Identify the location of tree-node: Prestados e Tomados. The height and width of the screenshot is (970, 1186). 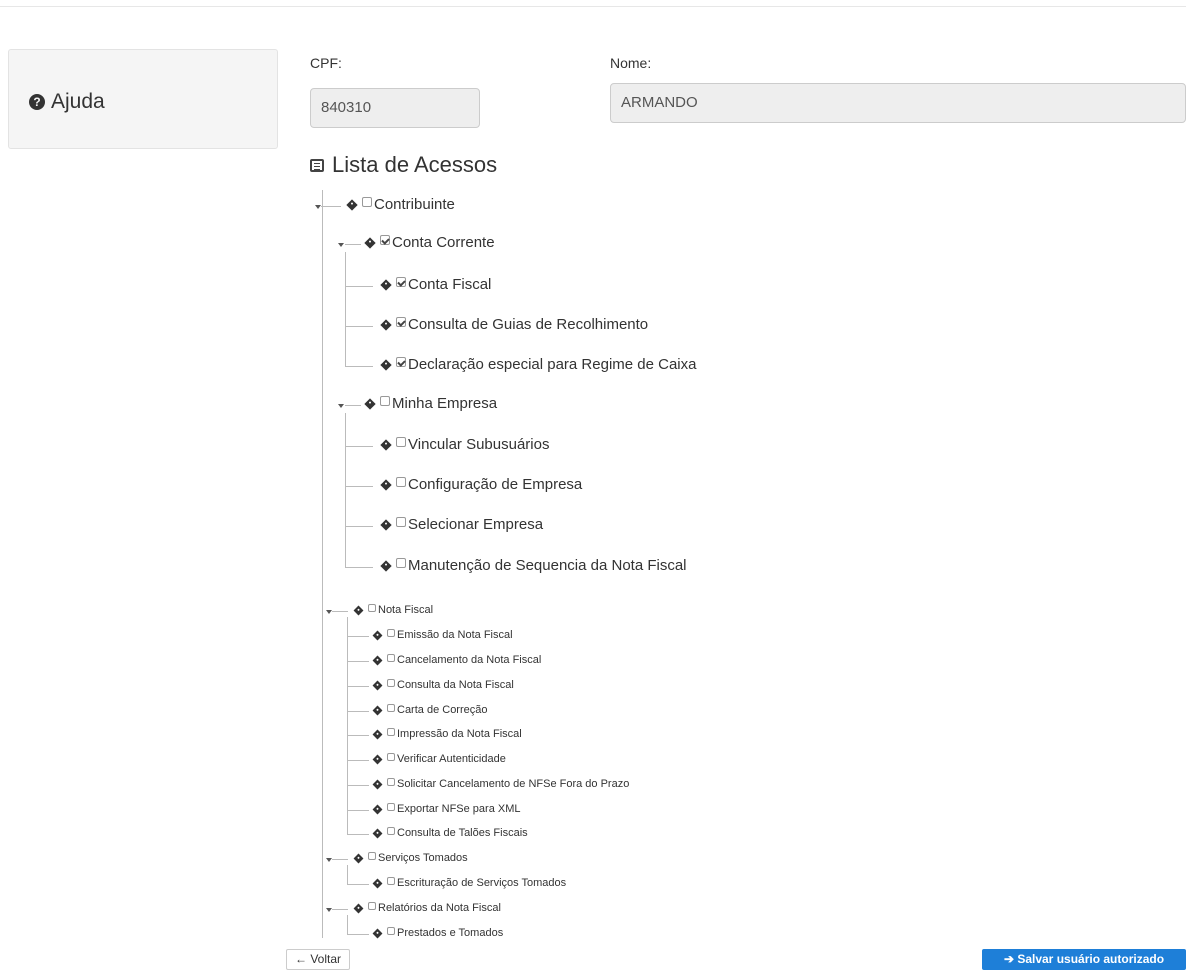
(438, 933).